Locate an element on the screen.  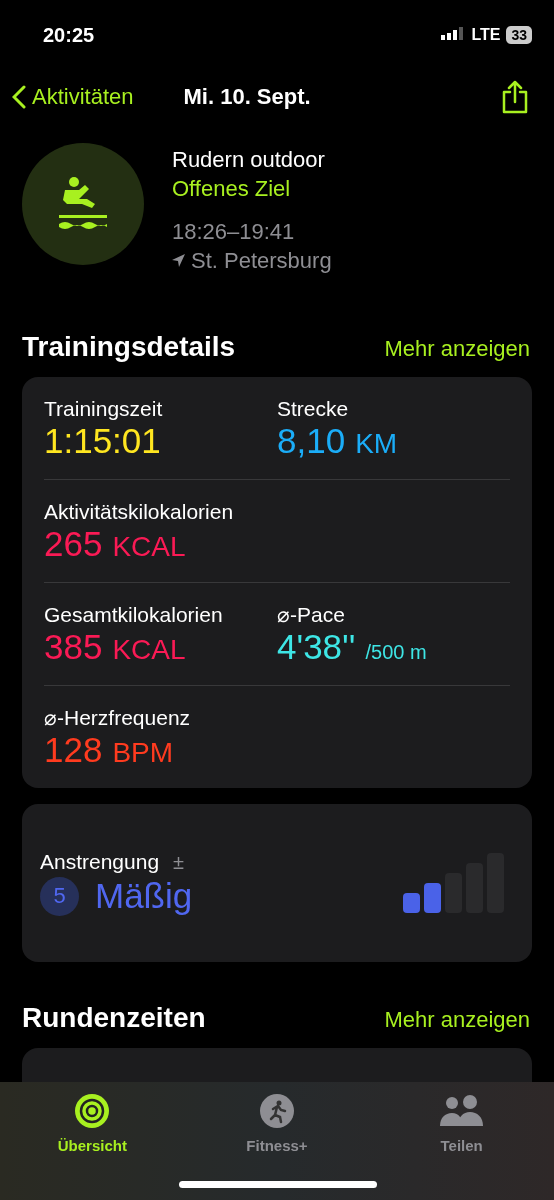
metric-value: 265 is located at coordinates (73, 544).